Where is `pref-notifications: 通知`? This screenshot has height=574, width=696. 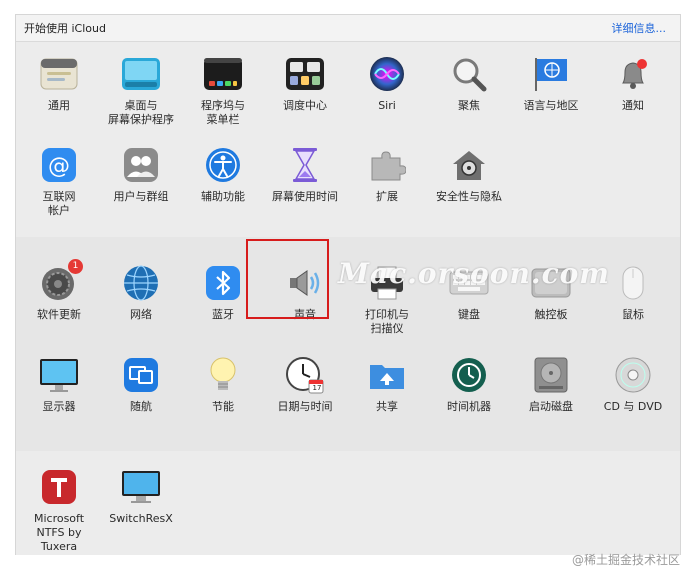
pref-notifications: 通知 is located at coordinates (633, 83).